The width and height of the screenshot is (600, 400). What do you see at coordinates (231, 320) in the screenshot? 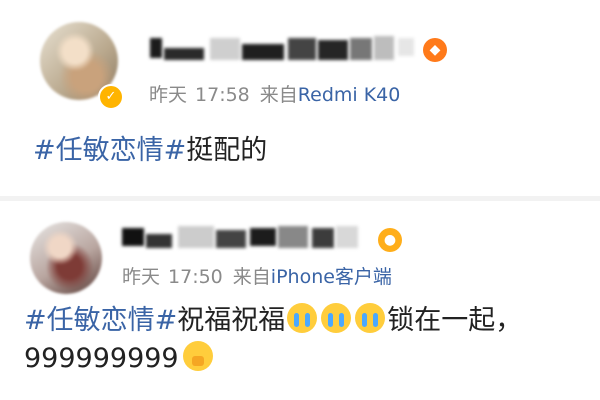
I see `post-text: 祝福祝福` at bounding box center [231, 320].